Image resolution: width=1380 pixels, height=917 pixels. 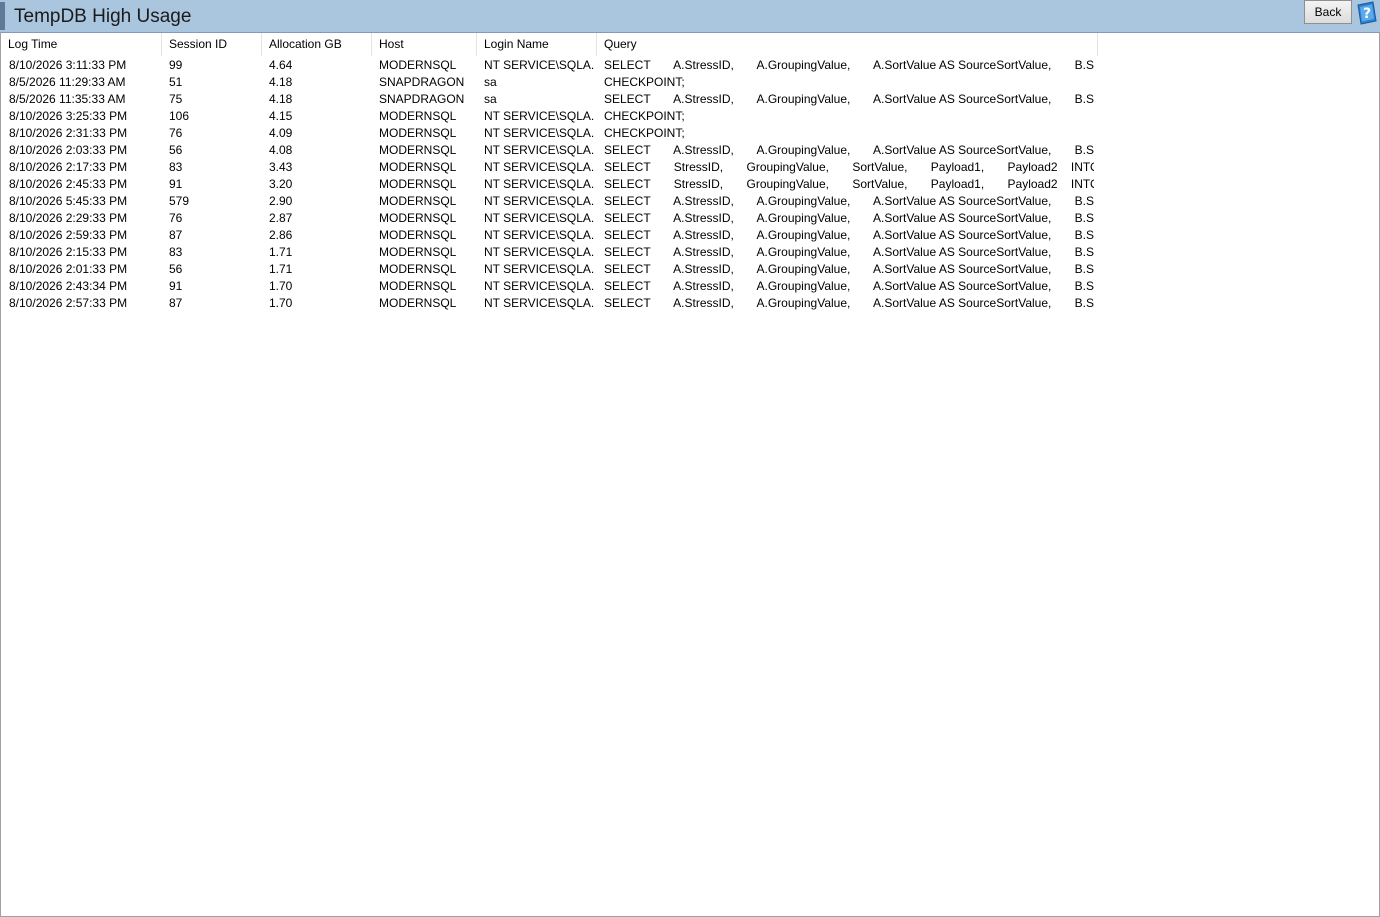 What do you see at coordinates (317, 44) in the screenshot?
I see `column-header-allocation-gb: Allocation GB` at bounding box center [317, 44].